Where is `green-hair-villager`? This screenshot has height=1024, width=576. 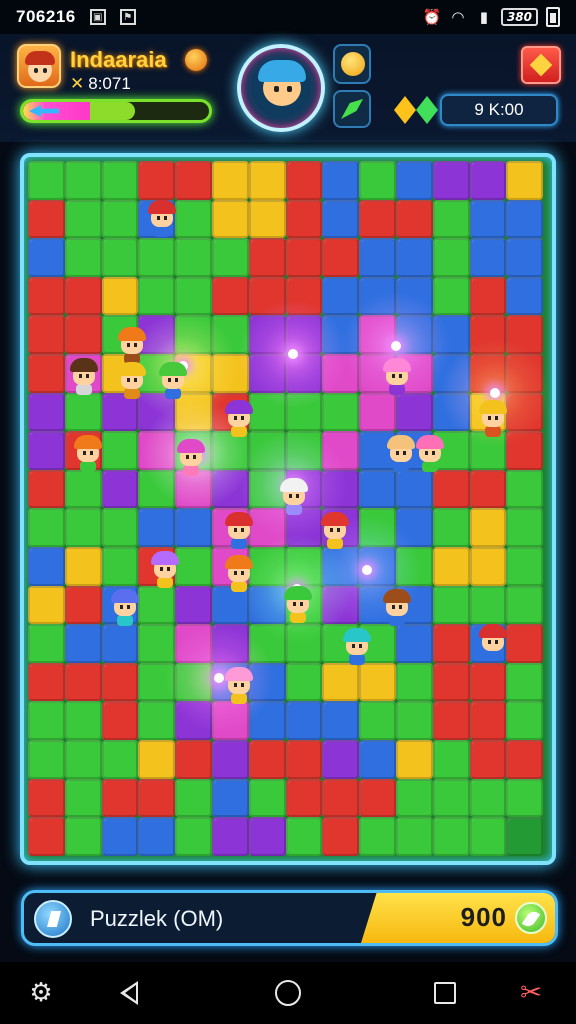 green-hair-villager is located at coordinates (298, 604).